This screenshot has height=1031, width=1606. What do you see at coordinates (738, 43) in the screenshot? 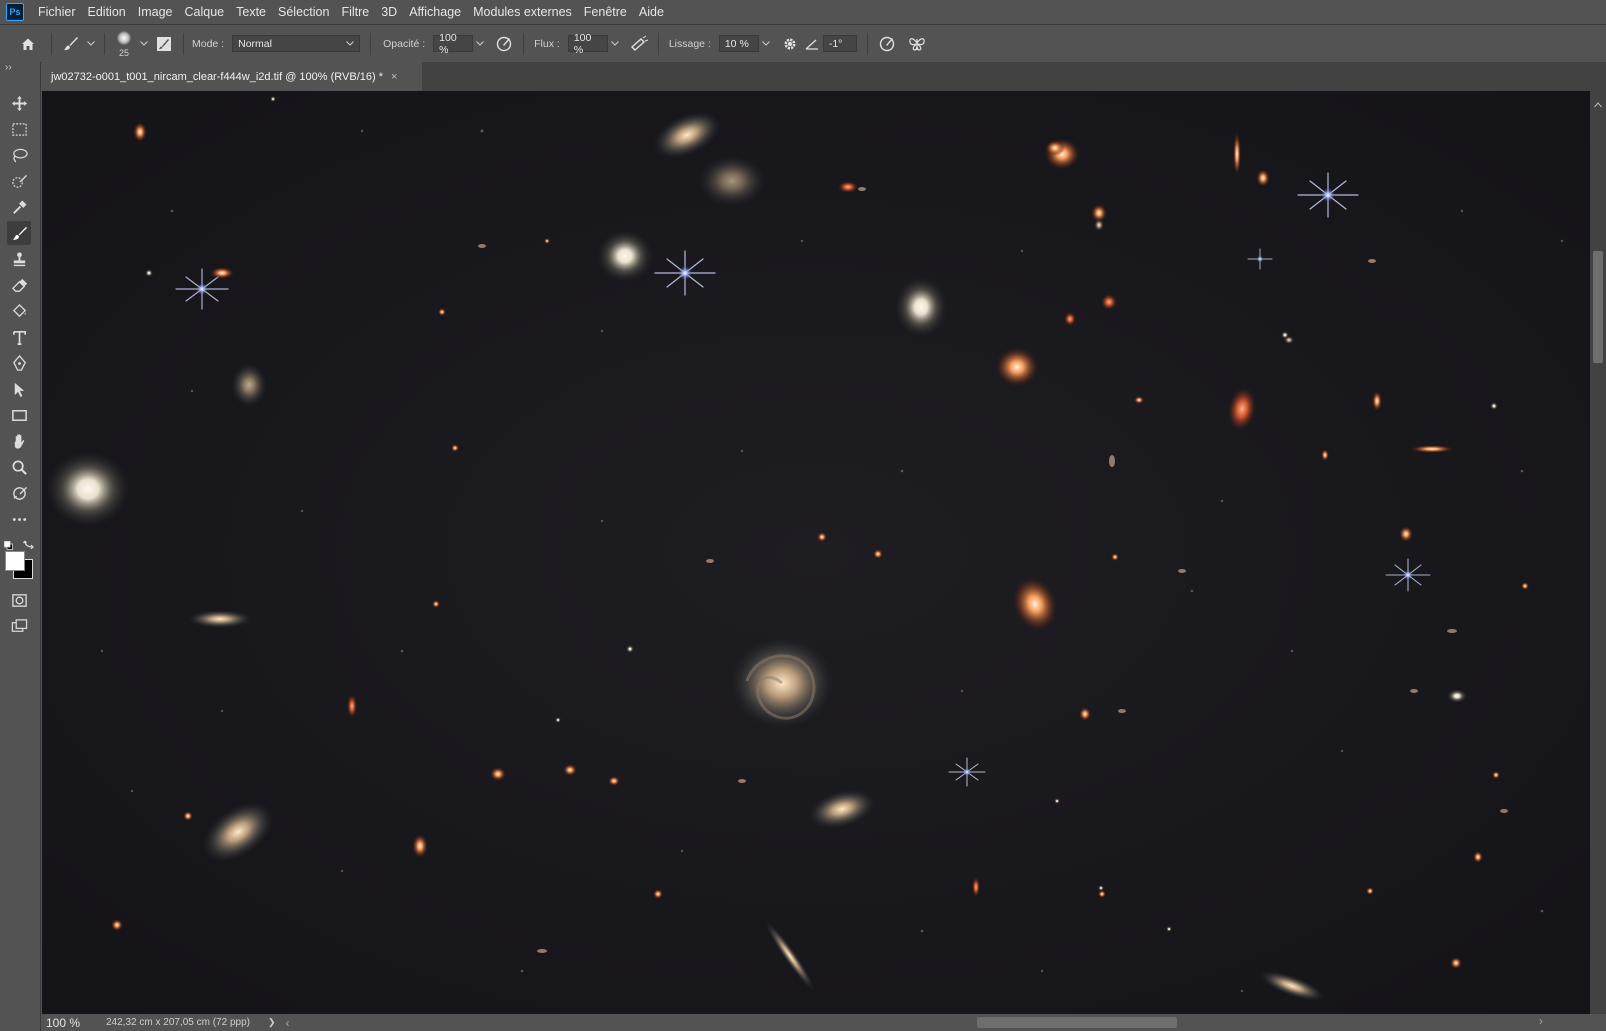
I see `smoothing-input: 10 %` at bounding box center [738, 43].